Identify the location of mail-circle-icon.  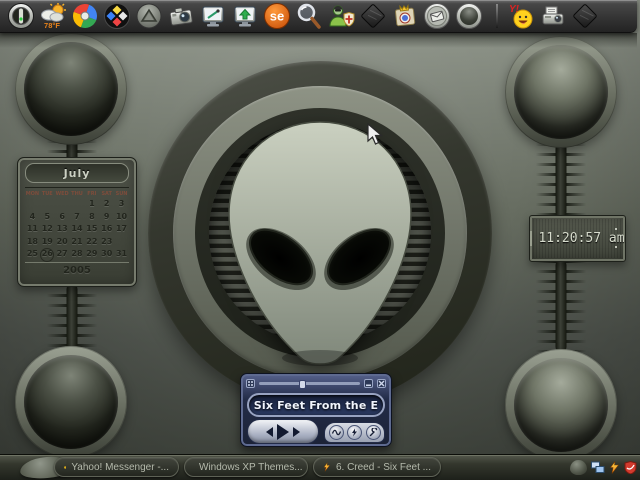
(437, 16).